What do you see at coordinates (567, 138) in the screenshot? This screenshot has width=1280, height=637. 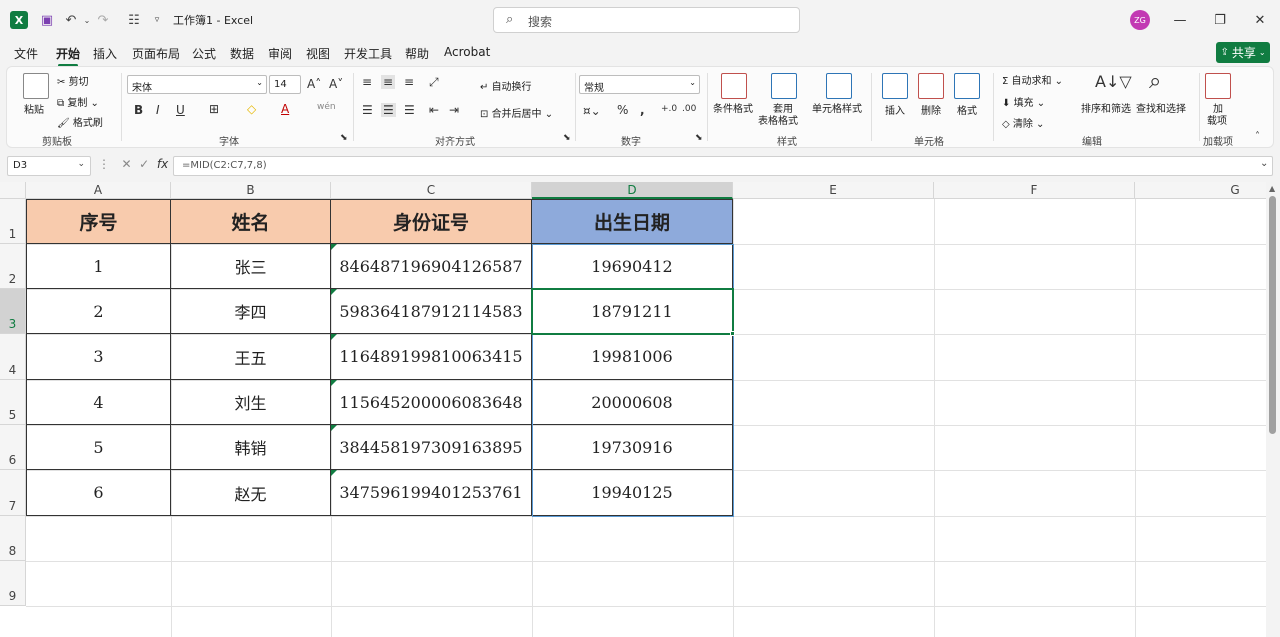 I see `alignment-dialog-launcher-icon: ⬊` at bounding box center [567, 138].